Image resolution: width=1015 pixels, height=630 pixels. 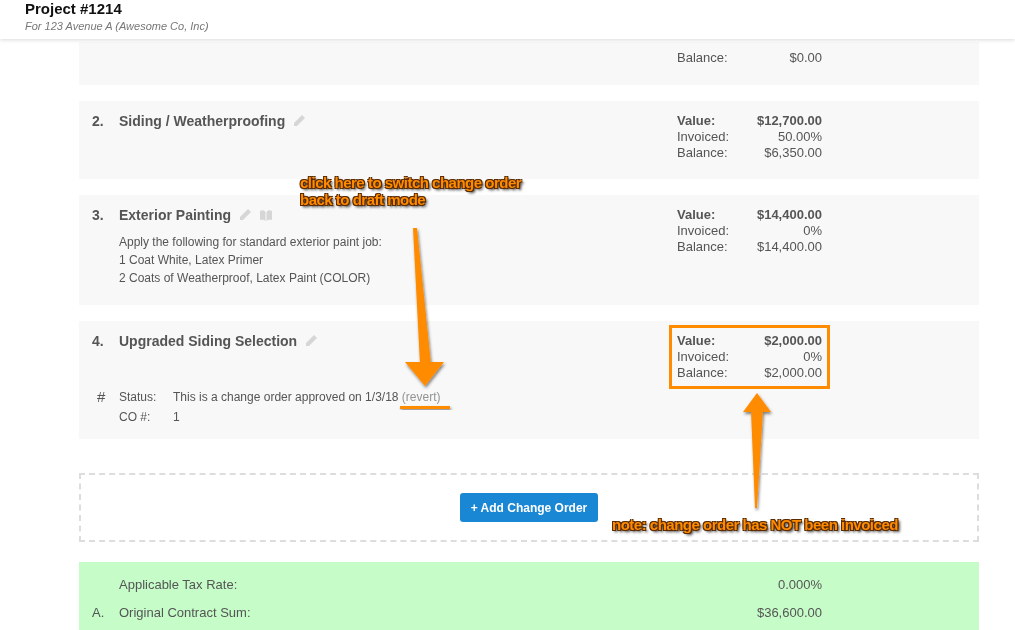 What do you see at coordinates (799, 137) in the screenshot?
I see `stat-value: 50.00%` at bounding box center [799, 137].